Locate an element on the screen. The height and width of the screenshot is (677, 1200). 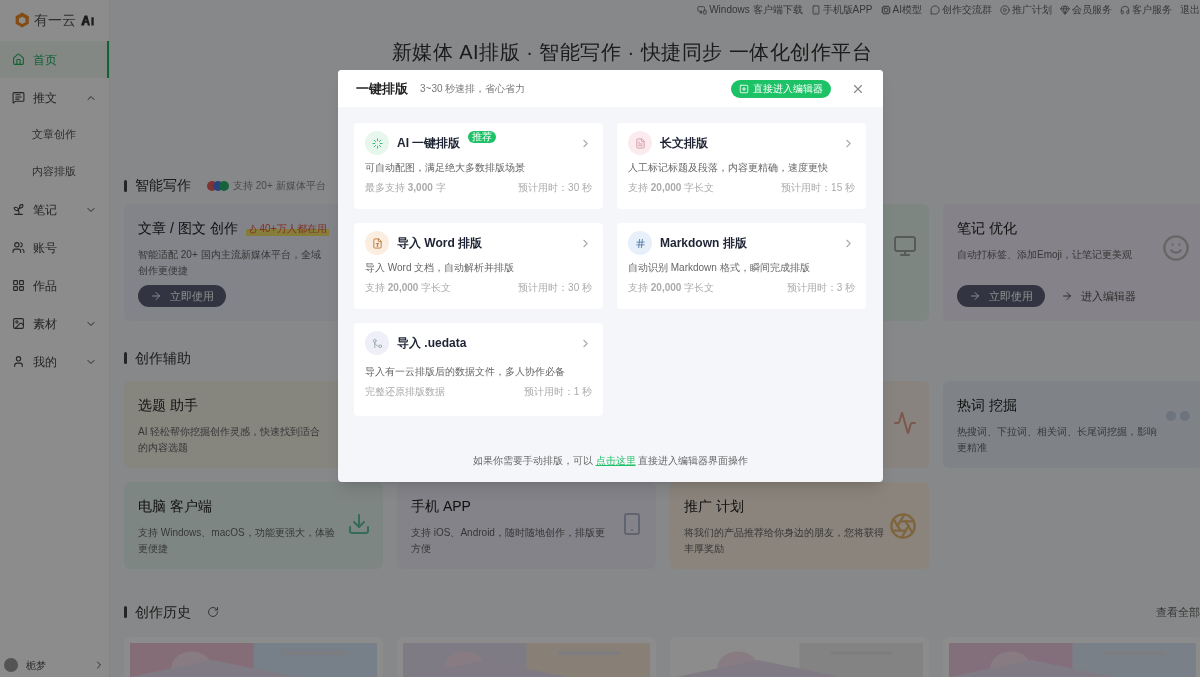
card-description: AI 轻松帮你挖掘创作灵感，快速找到适合的内容选题 is located at coordinates (230, 440).